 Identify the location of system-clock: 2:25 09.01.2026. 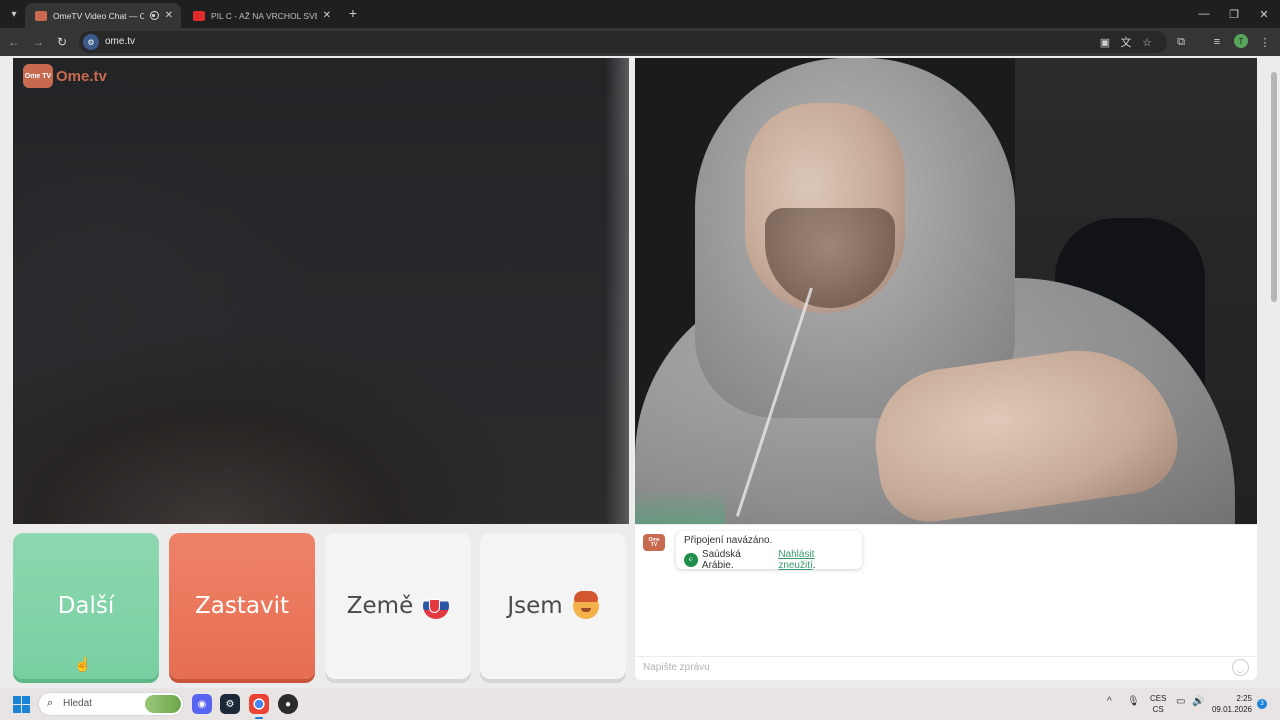
(1231, 704).